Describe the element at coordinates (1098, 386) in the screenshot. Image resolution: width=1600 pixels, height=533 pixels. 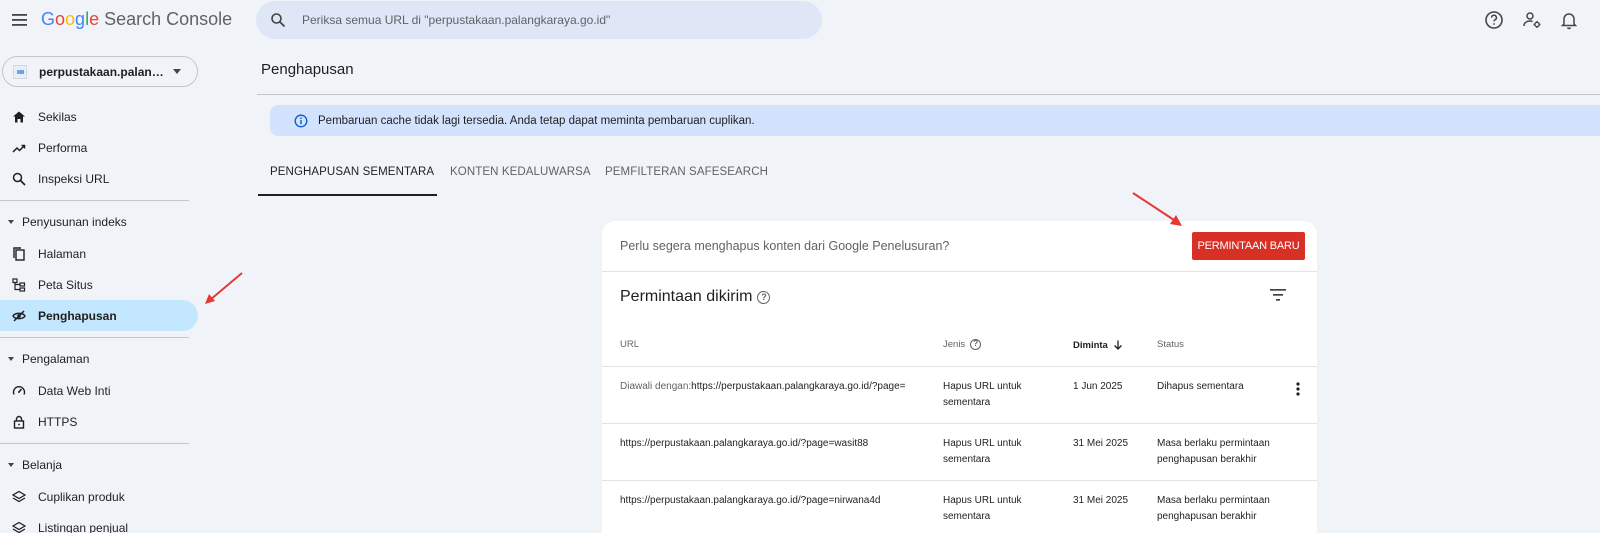
I see `date-cell: 1 Jun 2025` at that location.